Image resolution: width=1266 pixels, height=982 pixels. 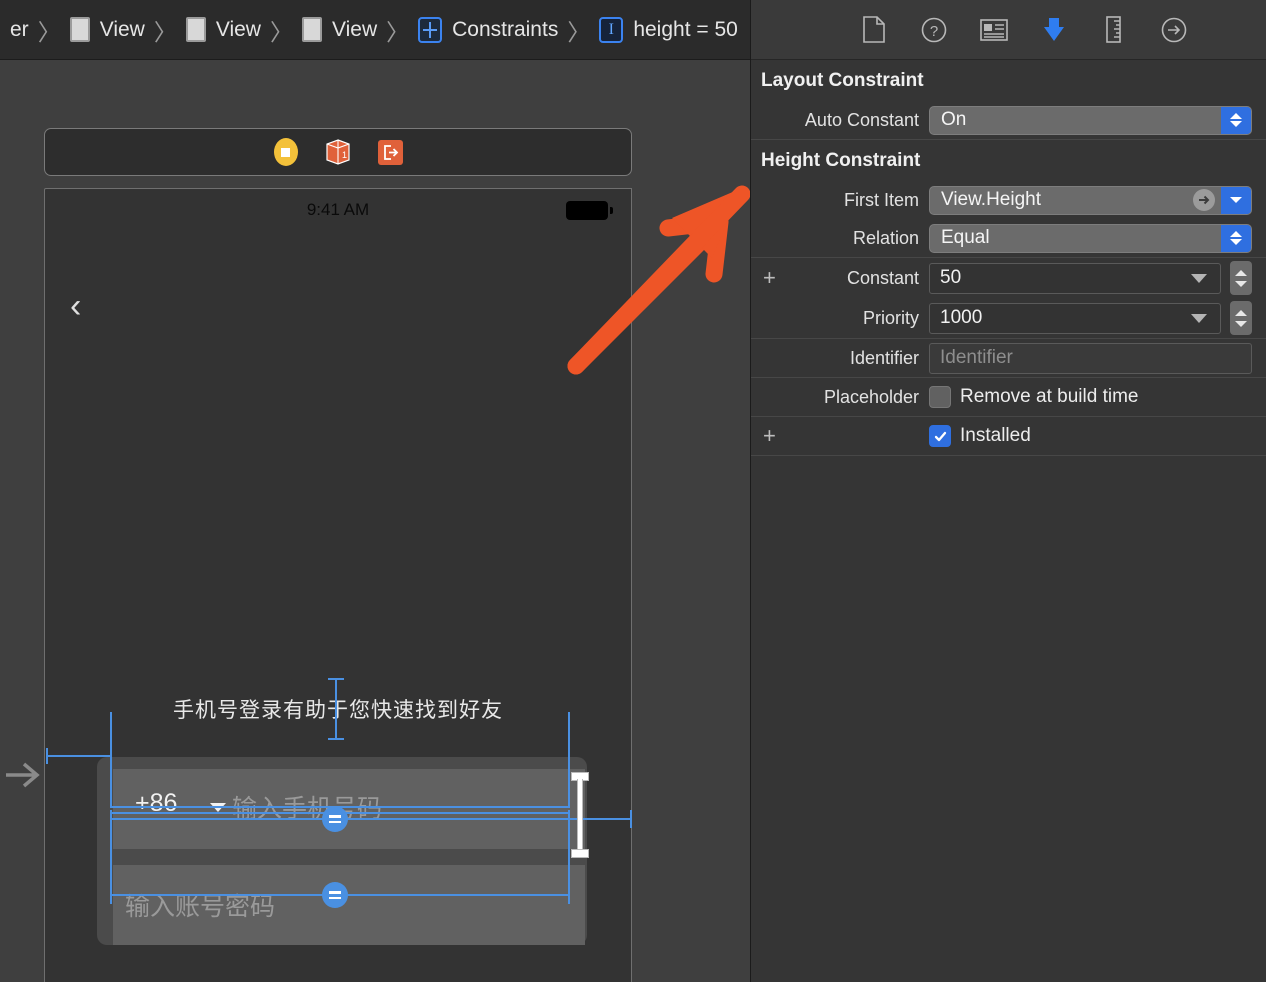 I want to click on file-icon, so click(x=874, y=30).